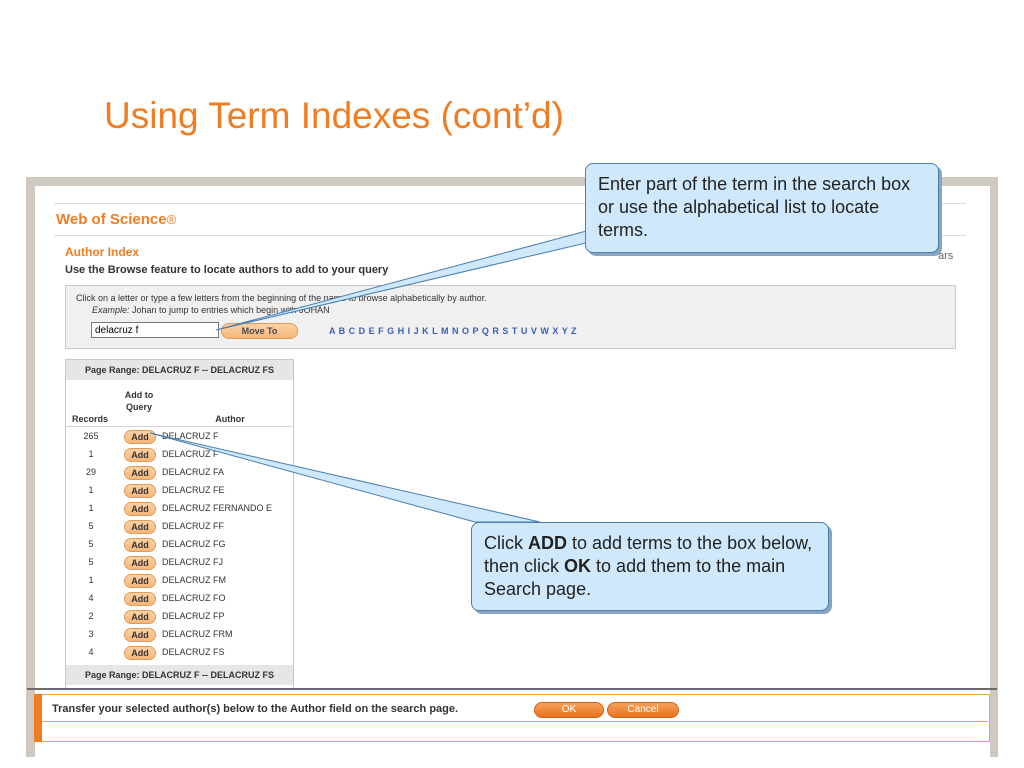  What do you see at coordinates (217, 508) in the screenshot?
I see `author-name: DELACRUZ FERNANDO E` at bounding box center [217, 508].